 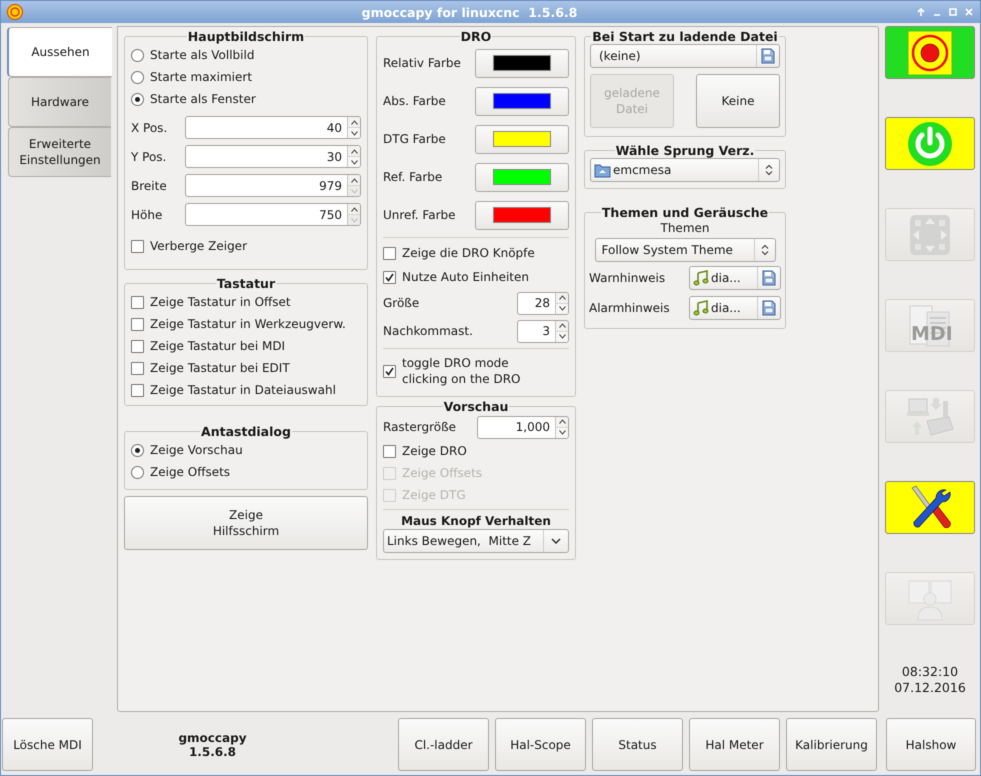 What do you see at coordinates (685, 228) in the screenshot?
I see `field-label: Themen` at bounding box center [685, 228].